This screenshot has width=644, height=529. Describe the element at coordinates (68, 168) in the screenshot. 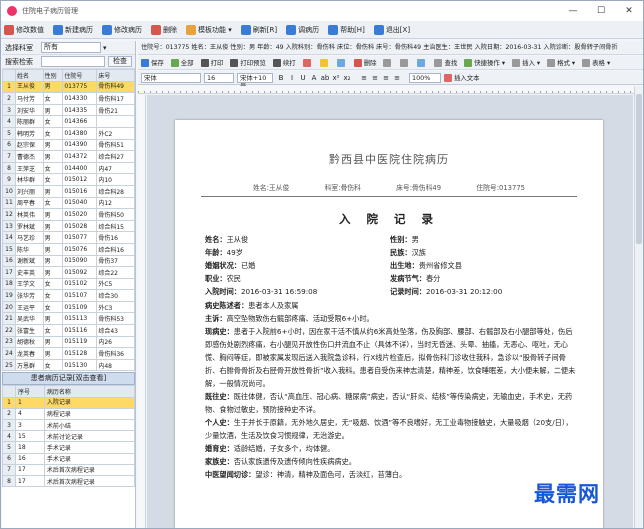

I see `patient-row: 8 王萍芝女 014400 内47` at that location.